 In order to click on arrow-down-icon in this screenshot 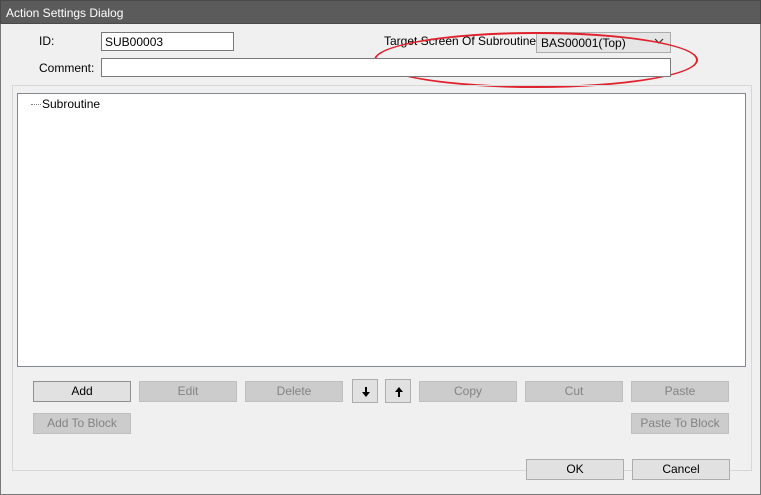, I will do `click(366, 392)`.